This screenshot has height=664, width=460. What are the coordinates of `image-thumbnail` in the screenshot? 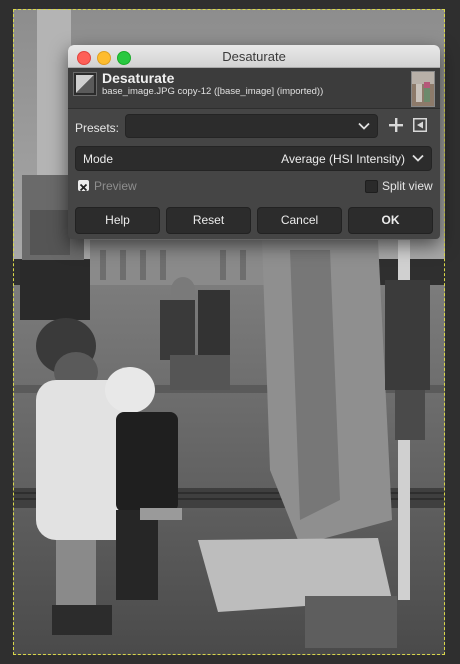 It's located at (423, 89).